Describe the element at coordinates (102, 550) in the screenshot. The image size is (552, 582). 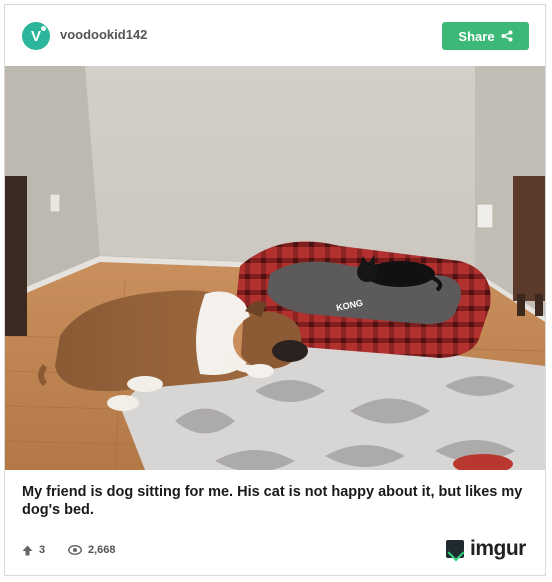
I see `views-count: 2,668` at that location.